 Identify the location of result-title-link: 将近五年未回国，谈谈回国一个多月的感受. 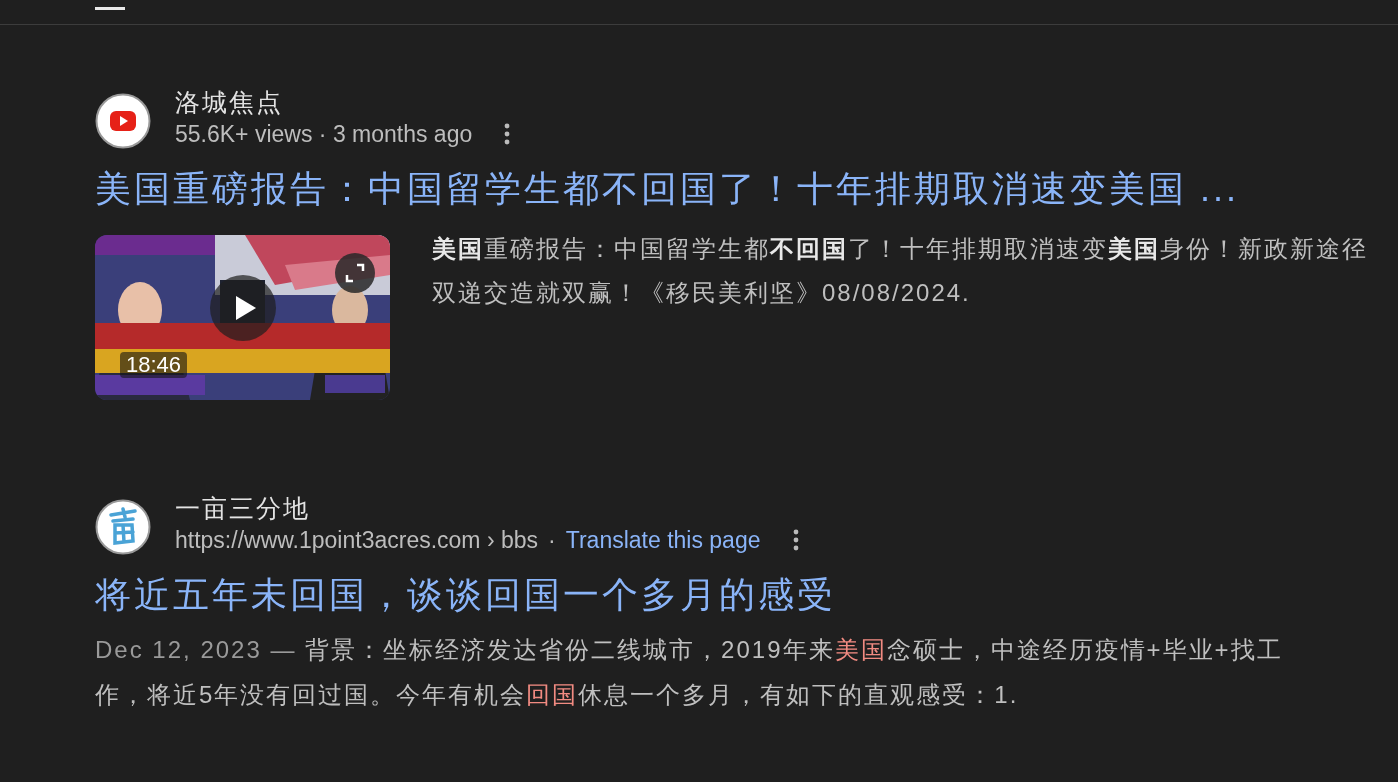
(465, 595).